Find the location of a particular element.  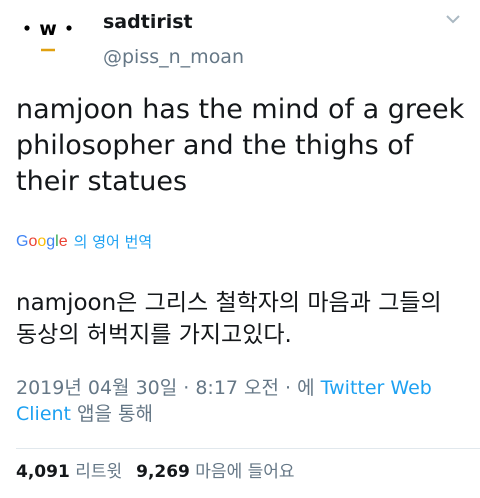

display-name: sadtirist is located at coordinates (173, 22).